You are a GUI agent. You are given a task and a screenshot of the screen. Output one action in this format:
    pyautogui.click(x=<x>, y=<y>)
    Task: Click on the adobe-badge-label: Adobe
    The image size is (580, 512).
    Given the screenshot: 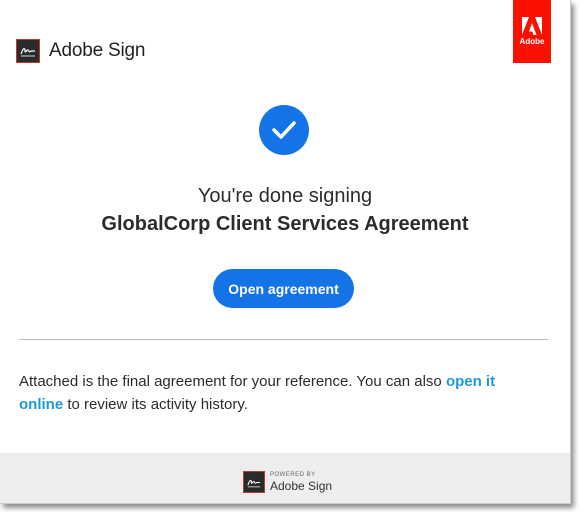 What is the action you would take?
    pyautogui.click(x=532, y=41)
    